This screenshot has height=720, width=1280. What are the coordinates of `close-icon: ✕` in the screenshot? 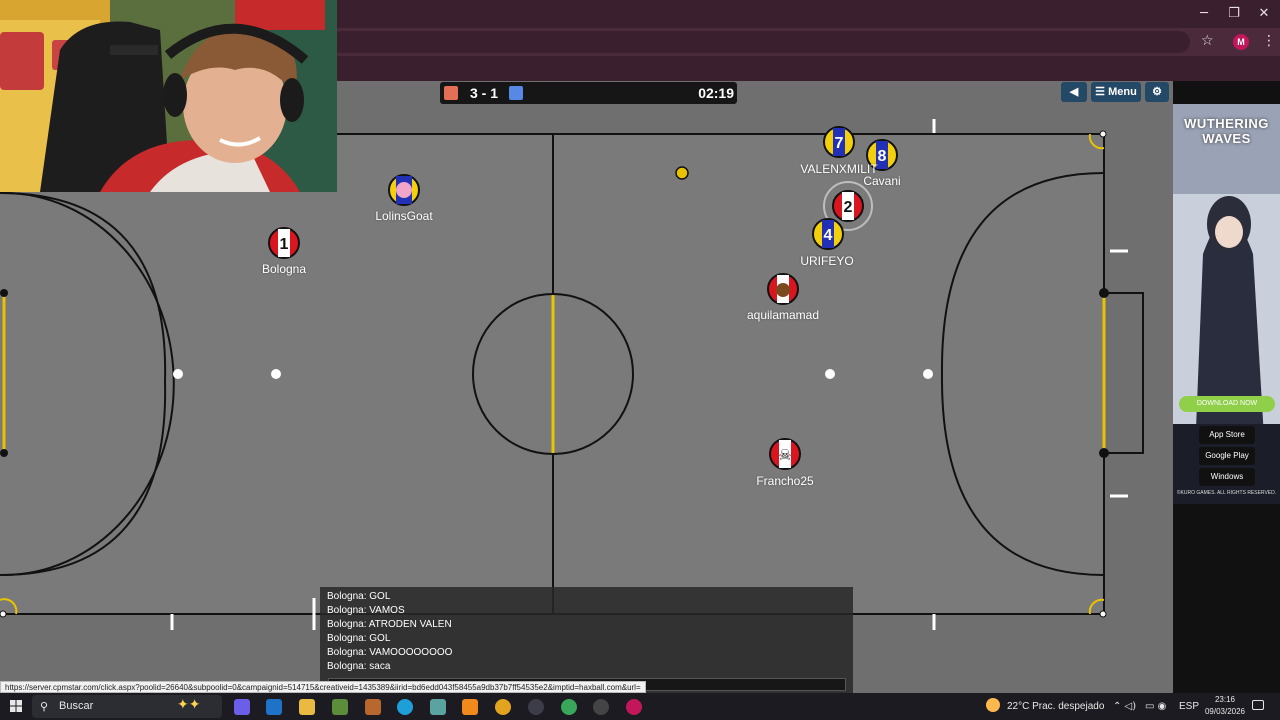 It's located at (1264, 14).